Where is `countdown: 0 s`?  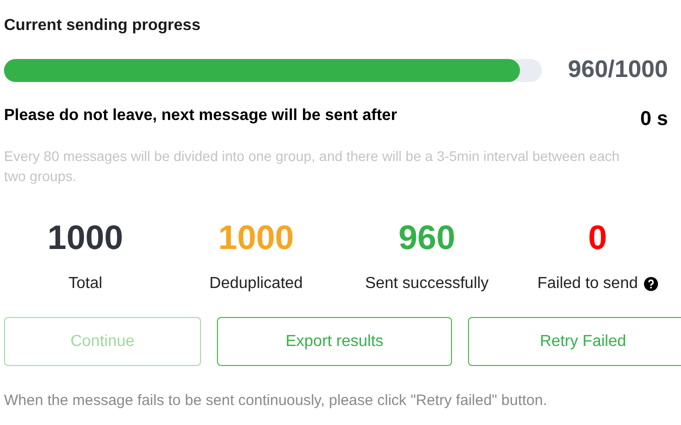 countdown: 0 s is located at coordinates (654, 119).